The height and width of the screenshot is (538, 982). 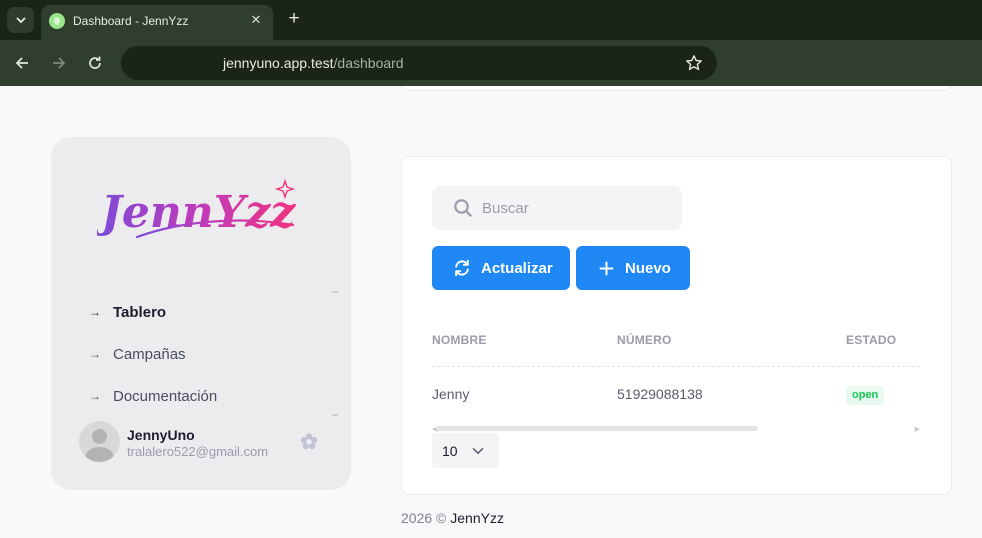 What do you see at coordinates (463, 208) in the screenshot?
I see `search-icon` at bounding box center [463, 208].